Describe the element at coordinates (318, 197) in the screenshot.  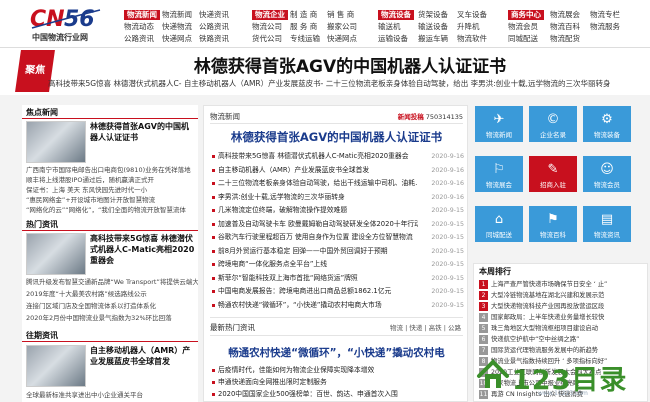
I see `news-title: 李男洪:创业十载,远学物流的三次华丽转身` at that location.